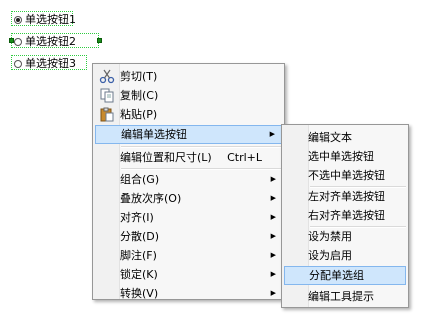  I want to click on menu-item-align: 对齐(I) ▶, so click(188, 217).